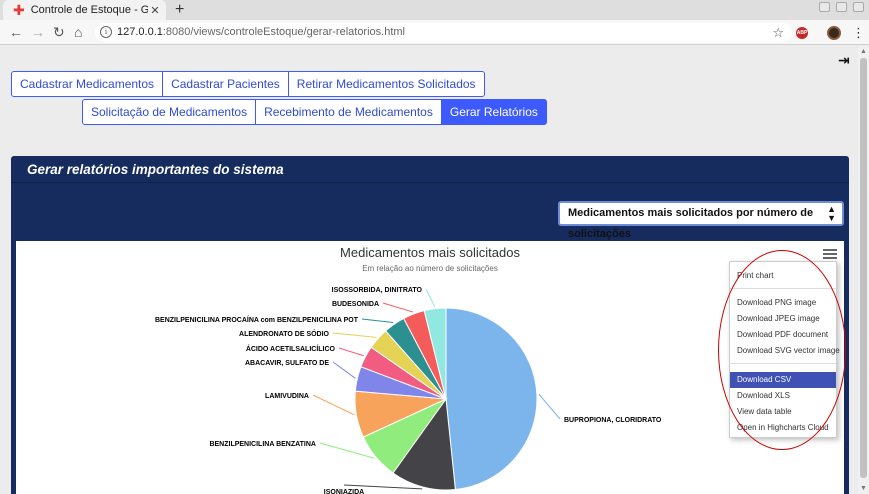 The height and width of the screenshot is (494, 869). Describe the element at coordinates (169, 112) in the screenshot. I see `nav-solicitacao-medicamentos: Solicitação de Medicamentos` at that location.